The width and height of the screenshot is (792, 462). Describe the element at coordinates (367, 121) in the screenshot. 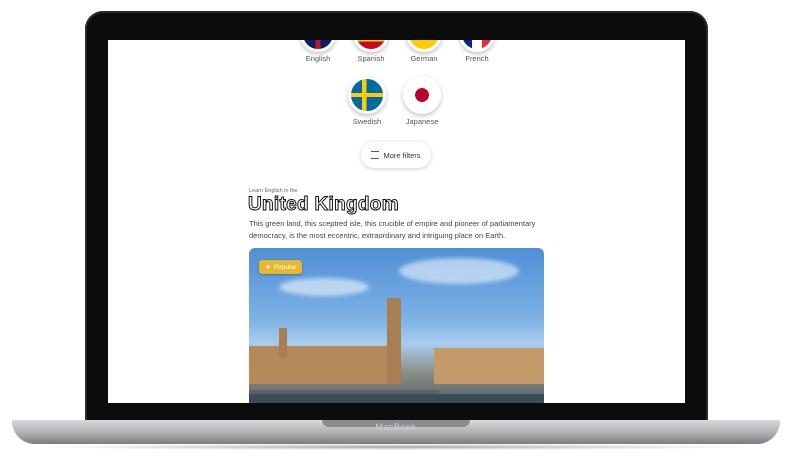

I see `language-label-swedish: Swedish` at that location.